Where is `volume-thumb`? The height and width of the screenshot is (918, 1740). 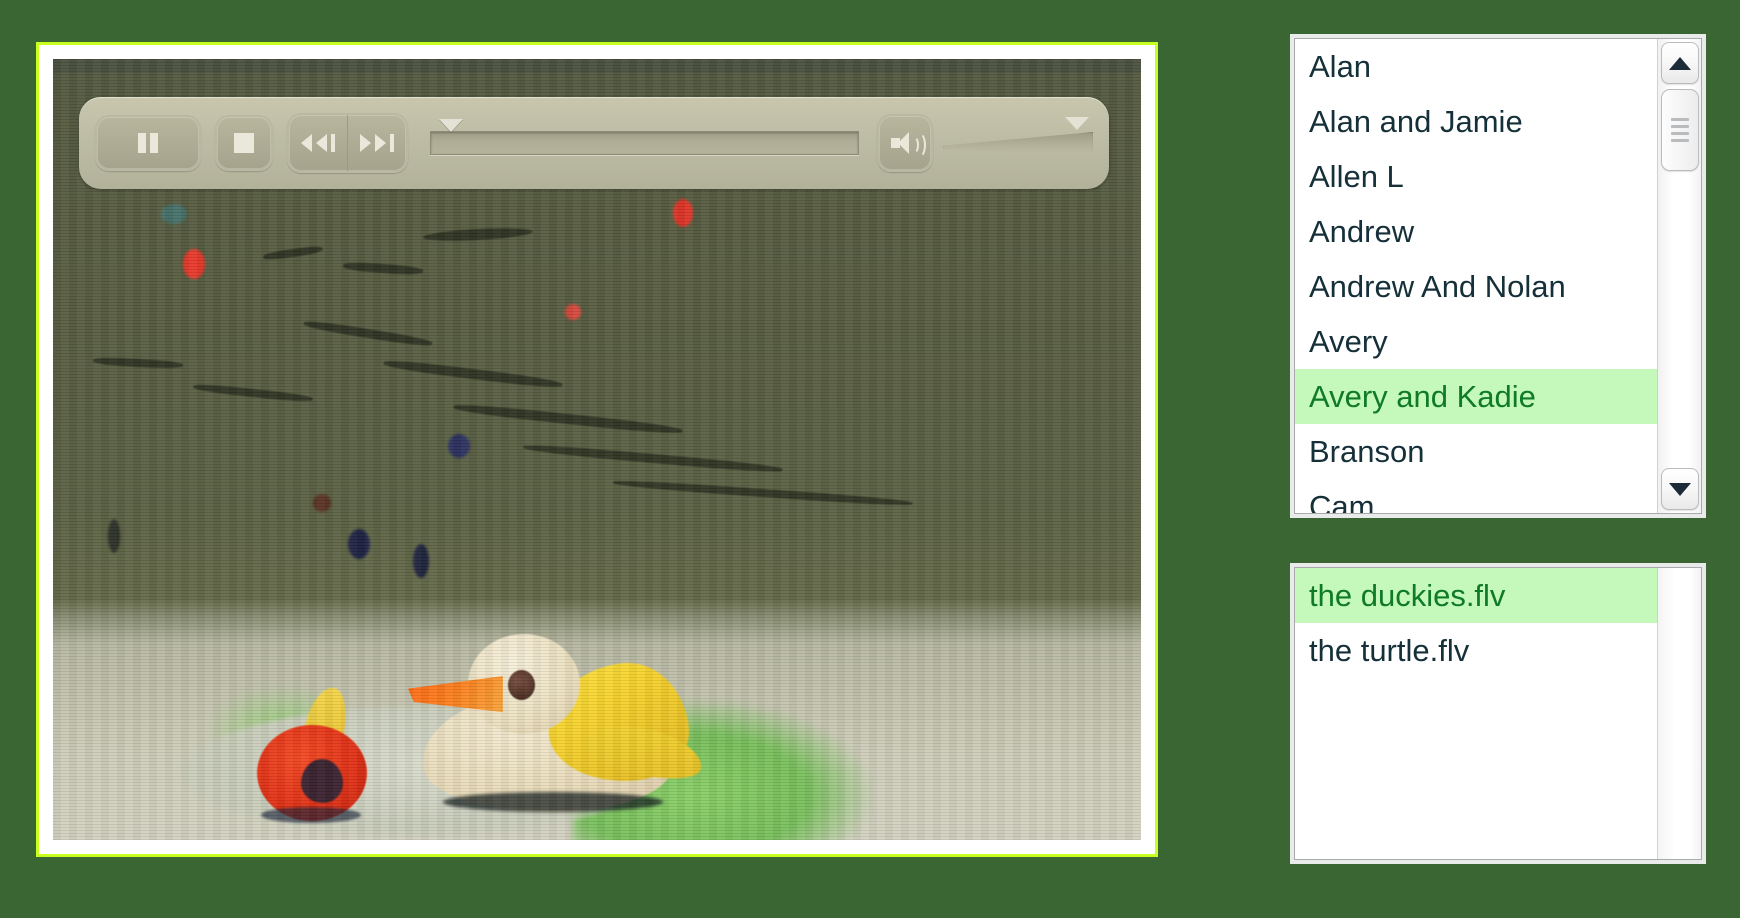 volume-thumb is located at coordinates (1077, 123).